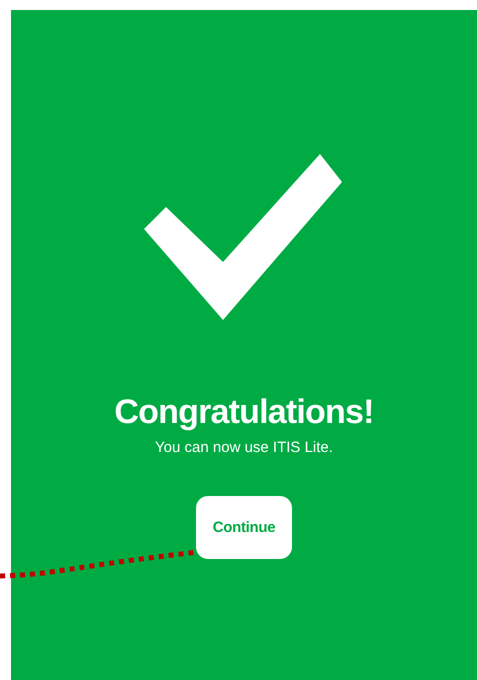 The height and width of the screenshot is (680, 477). Describe the element at coordinates (244, 448) in the screenshot. I see `message: You can now use ITIS Lite.` at that location.